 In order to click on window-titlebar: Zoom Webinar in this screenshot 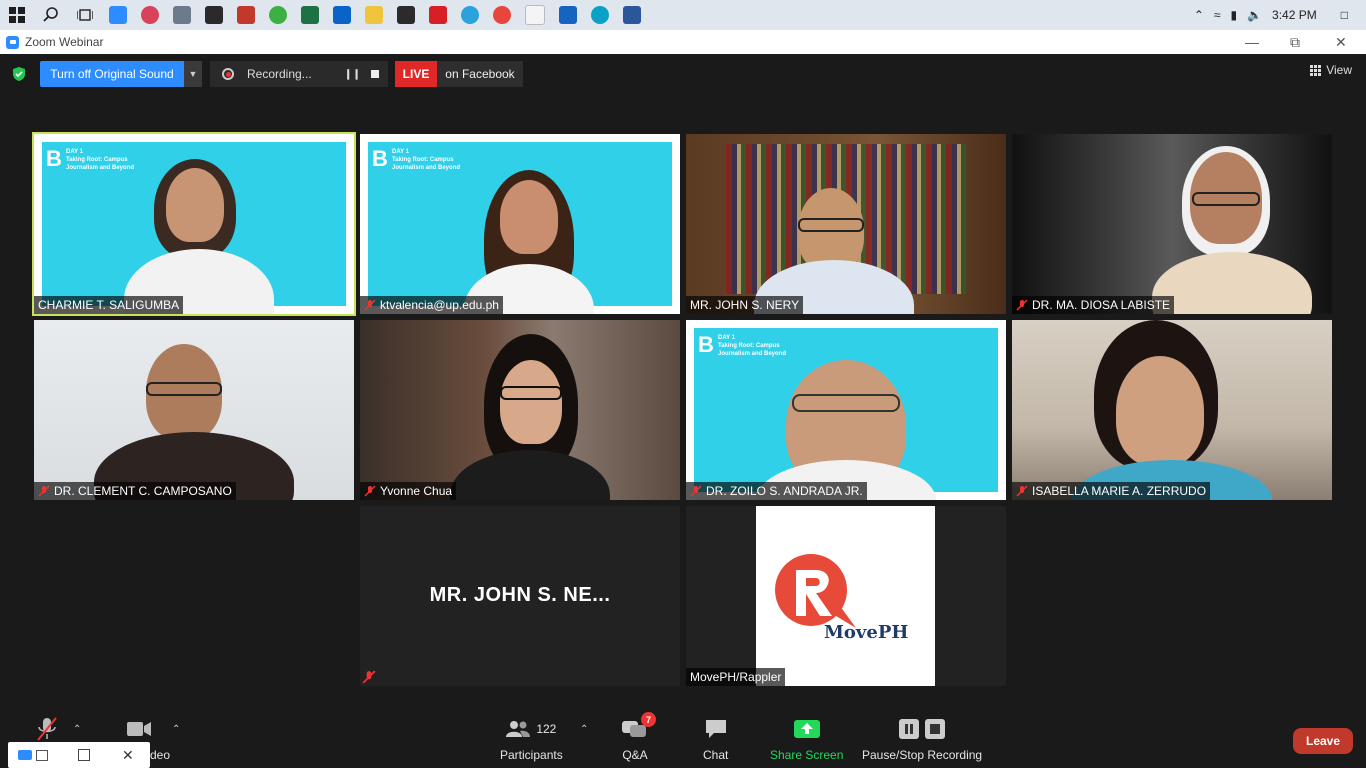, I will do `click(683, 42)`.